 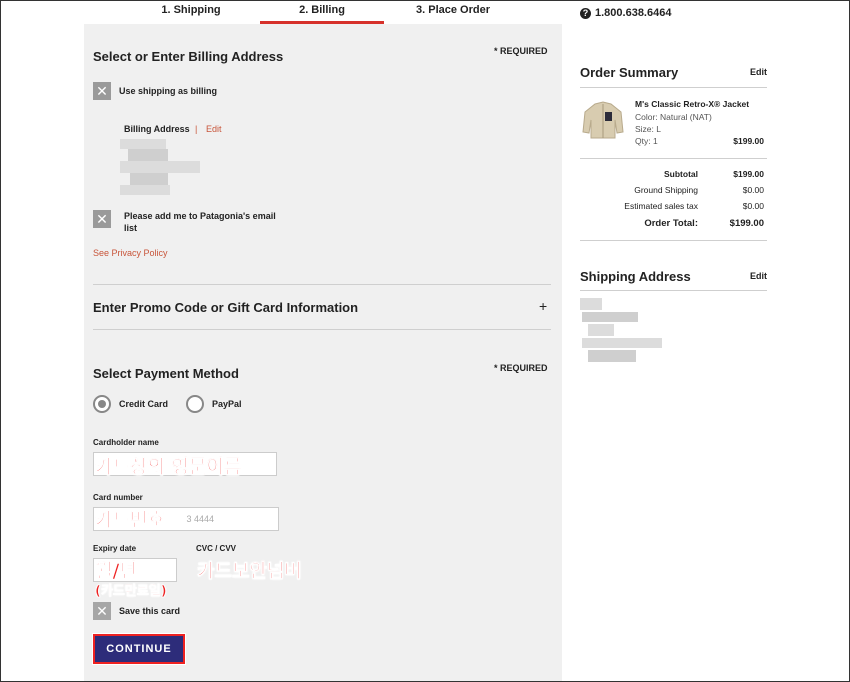 I want to click on checkout-steps: 1. Shipping 2. Billing 3. Place Order, so click(x=322, y=12).